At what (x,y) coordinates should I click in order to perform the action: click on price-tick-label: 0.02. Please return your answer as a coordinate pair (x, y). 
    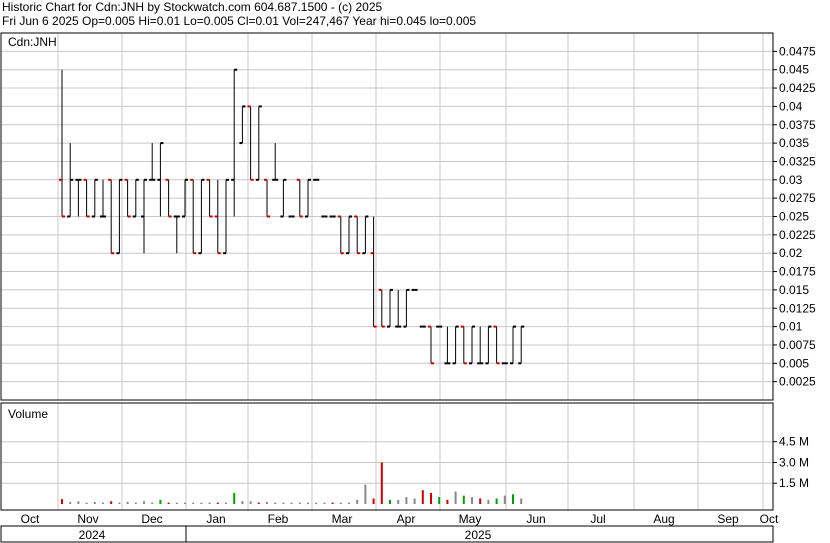
    Looking at the image, I should click on (791, 253).